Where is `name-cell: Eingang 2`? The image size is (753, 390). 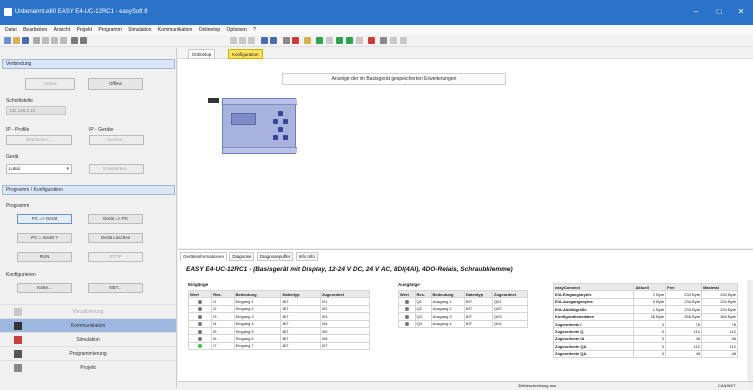 name-cell: Eingang 2 is located at coordinates (257, 309).